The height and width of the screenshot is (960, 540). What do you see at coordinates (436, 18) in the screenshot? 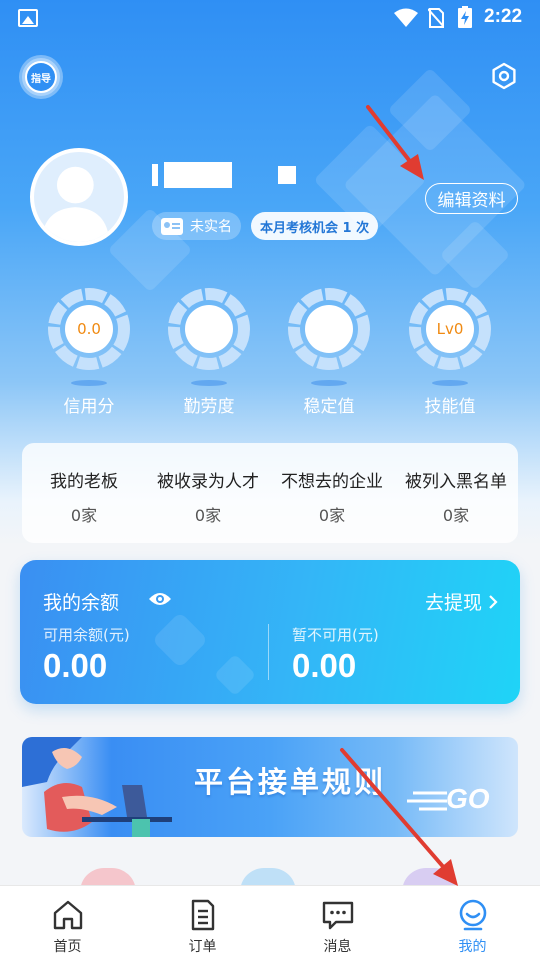
I see `no-sim-icon` at bounding box center [436, 18].